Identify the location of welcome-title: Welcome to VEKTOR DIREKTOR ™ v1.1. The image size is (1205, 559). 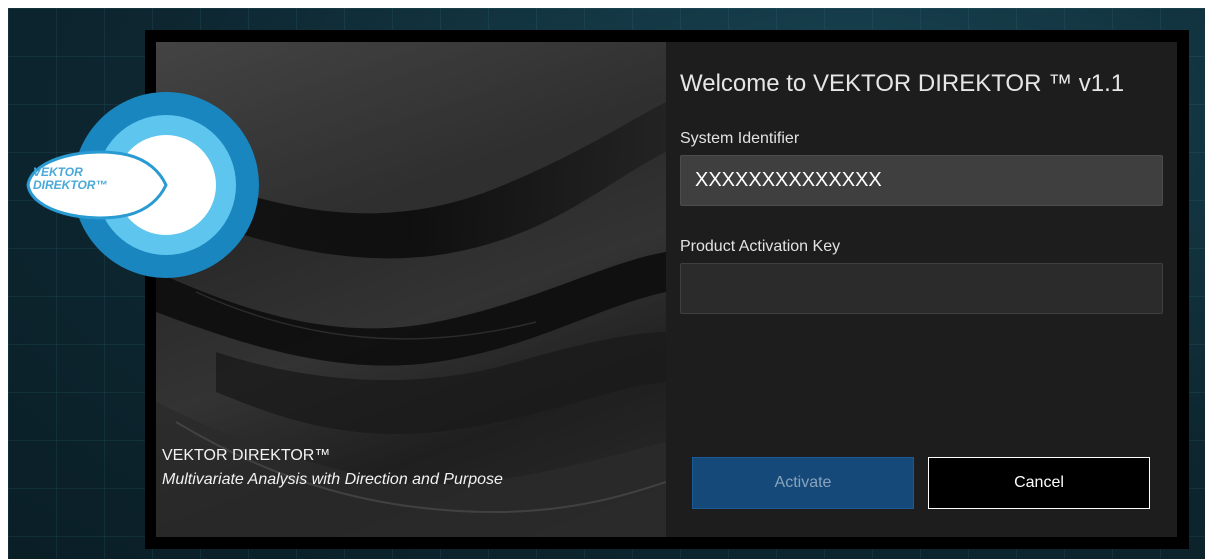
(902, 83).